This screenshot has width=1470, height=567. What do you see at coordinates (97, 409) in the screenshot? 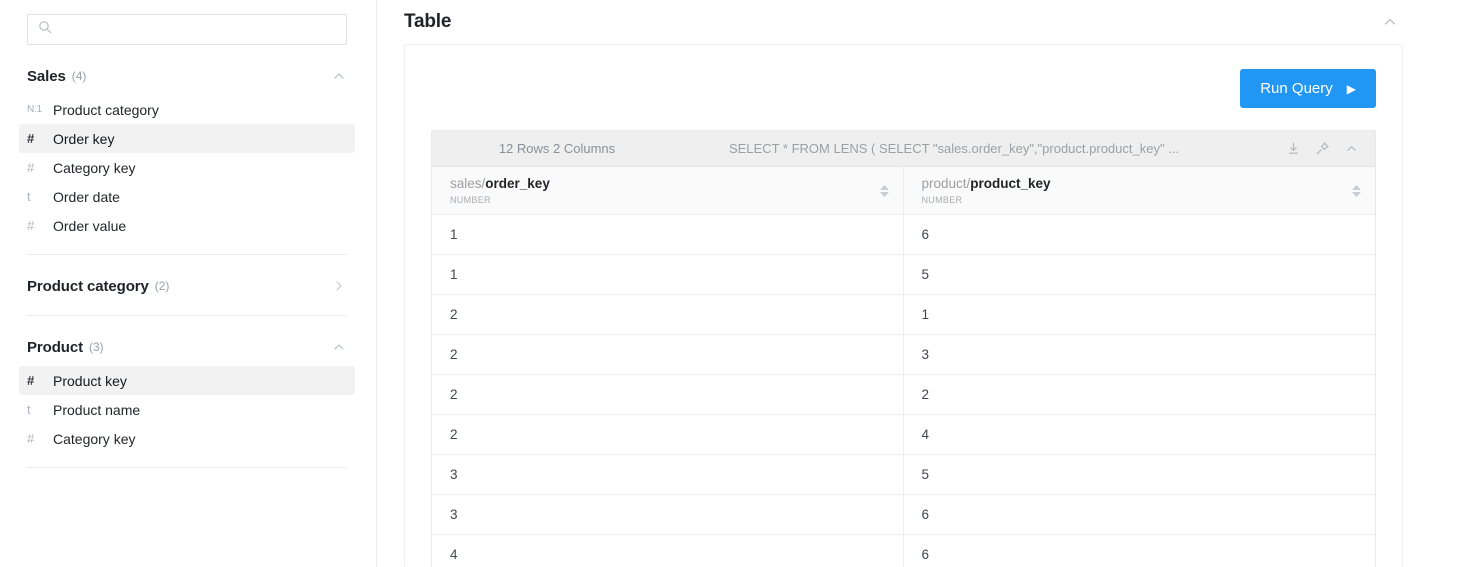
I see `field-label: Product name` at bounding box center [97, 409].